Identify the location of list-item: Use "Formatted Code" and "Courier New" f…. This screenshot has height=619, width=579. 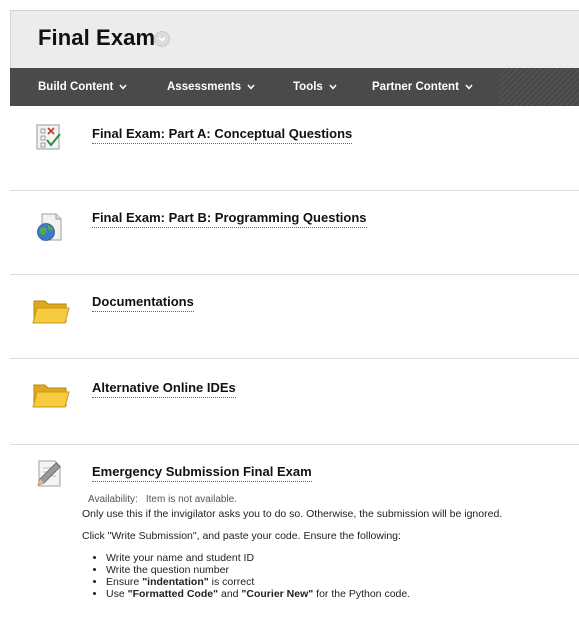
(341, 594).